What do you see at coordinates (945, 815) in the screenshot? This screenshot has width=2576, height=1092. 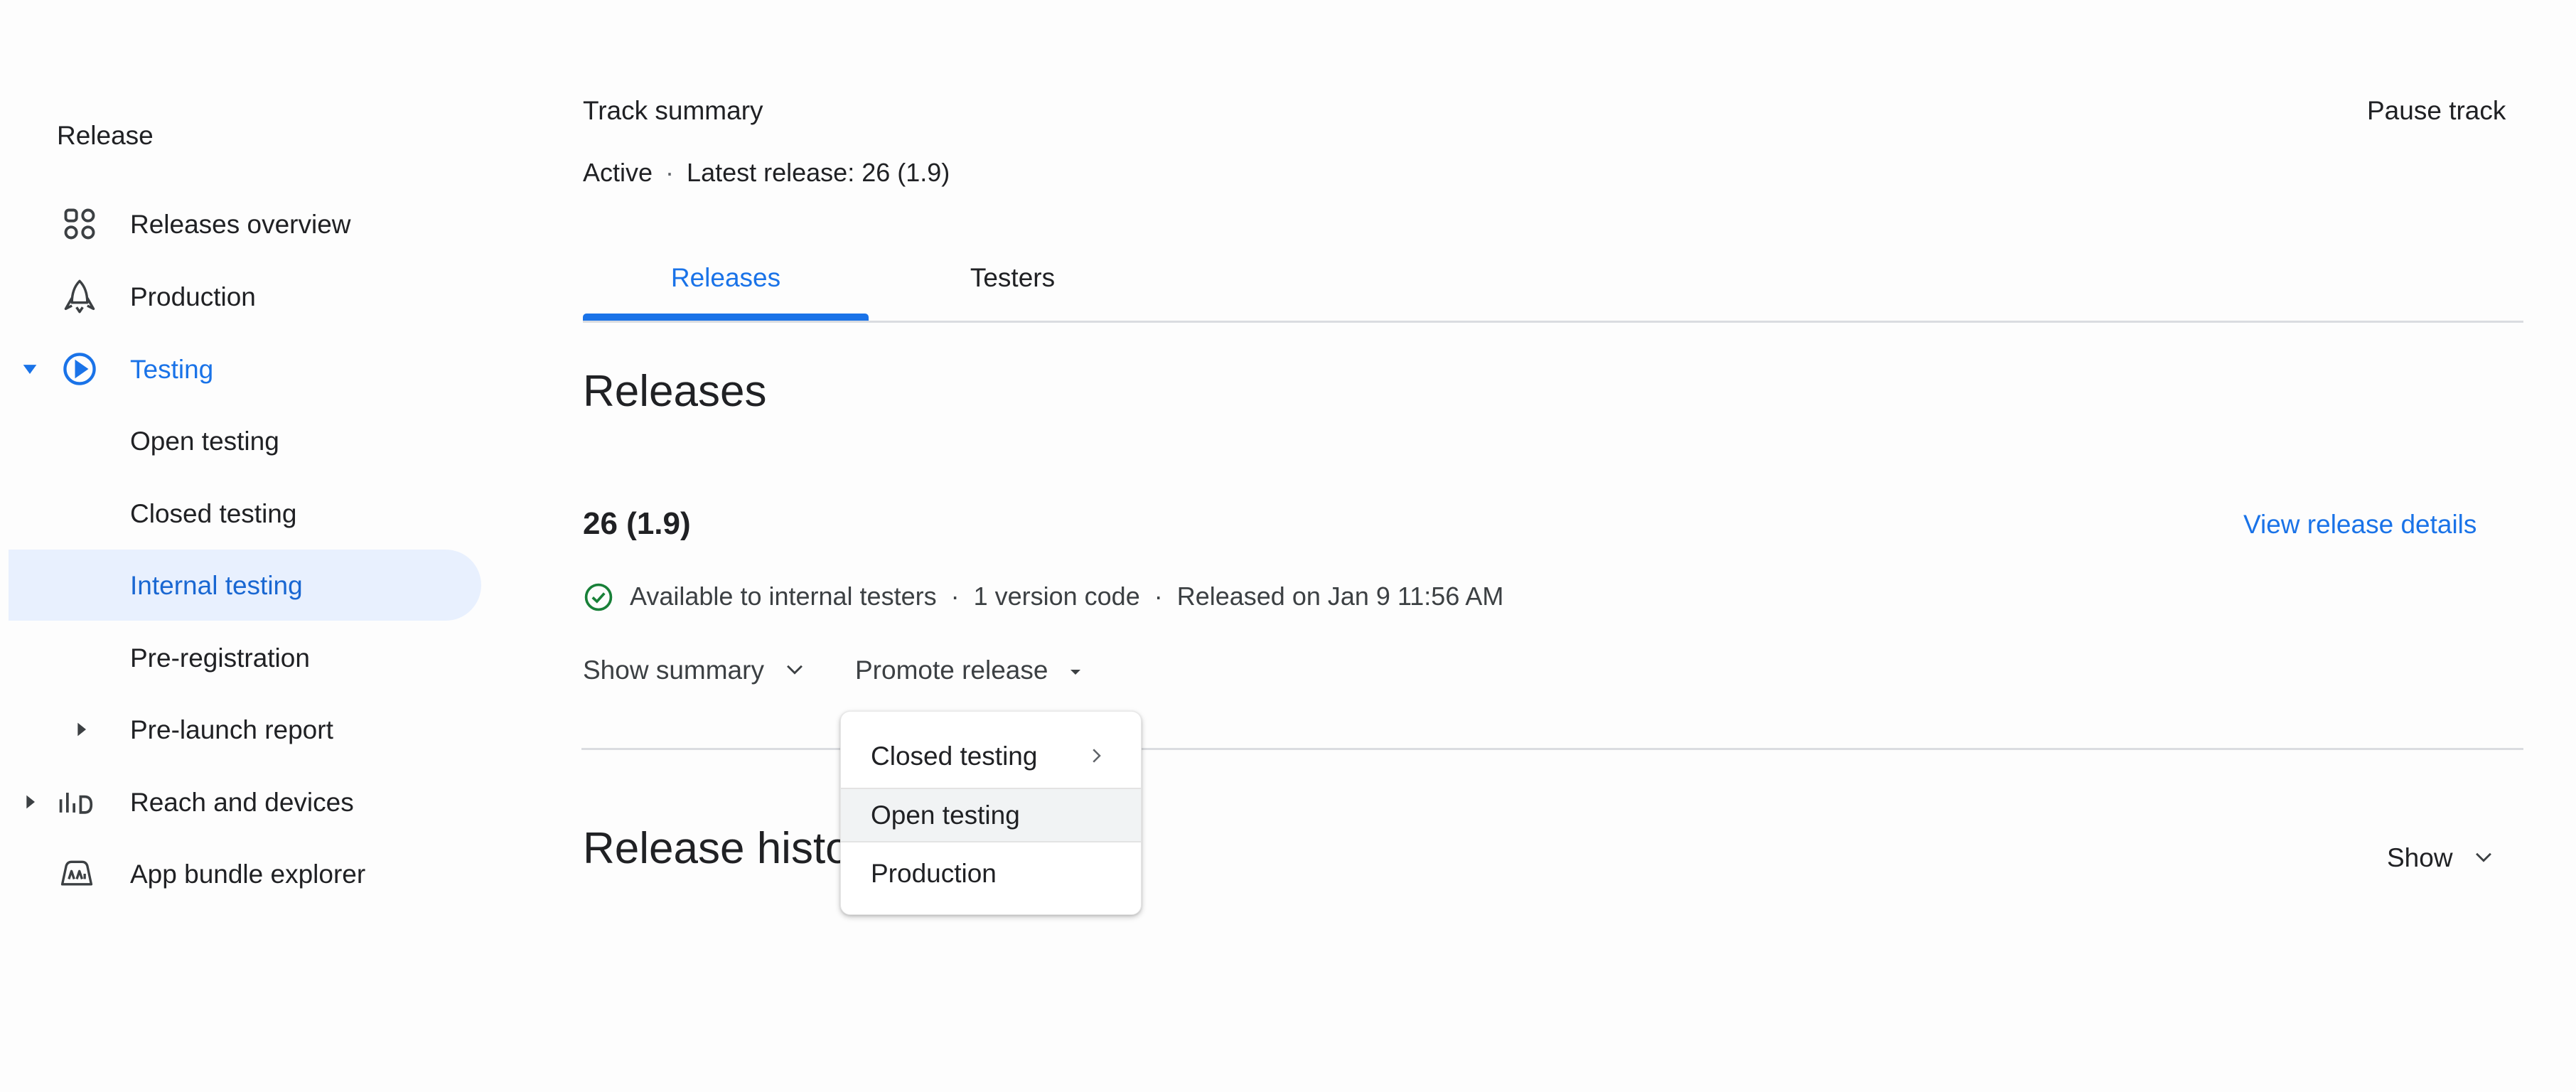 I see `menu-item-label: Open testing` at bounding box center [945, 815].